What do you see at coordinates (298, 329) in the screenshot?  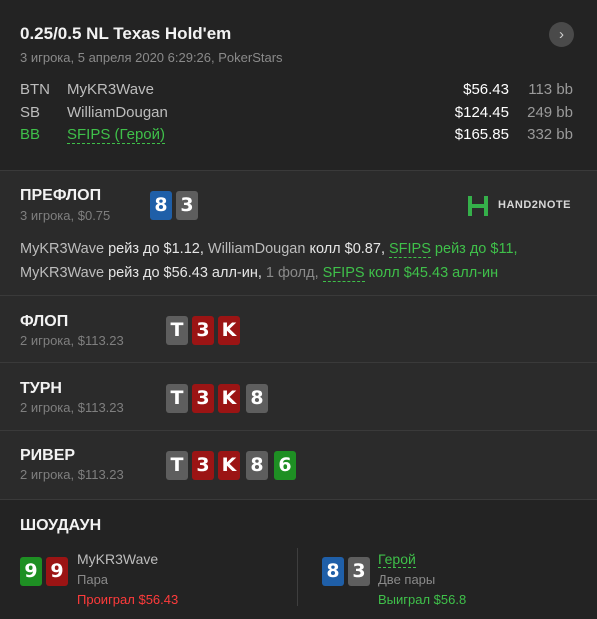 I see `flop-section: ФЛОП 2 игрока, $113.23 T 3 K` at bounding box center [298, 329].